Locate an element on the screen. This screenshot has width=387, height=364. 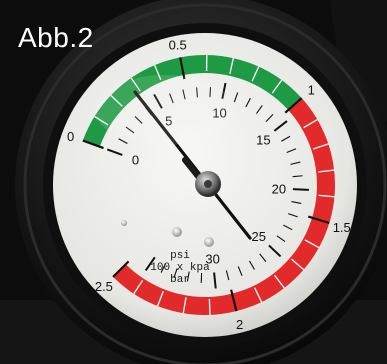
bar-label: 2 is located at coordinates (239, 324).